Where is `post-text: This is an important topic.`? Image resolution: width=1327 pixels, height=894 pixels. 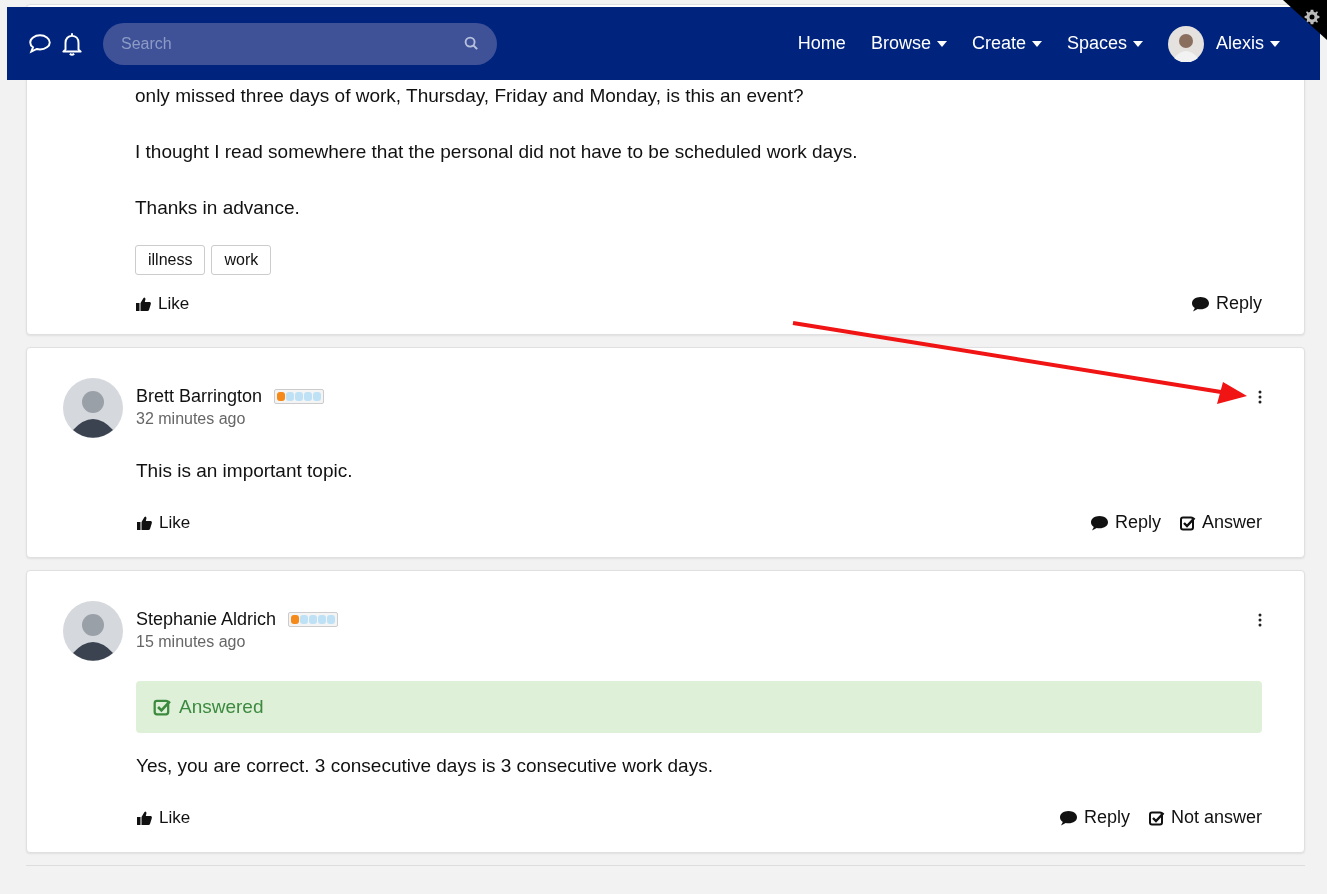
post-text: This is an important topic. is located at coordinates (245, 471).